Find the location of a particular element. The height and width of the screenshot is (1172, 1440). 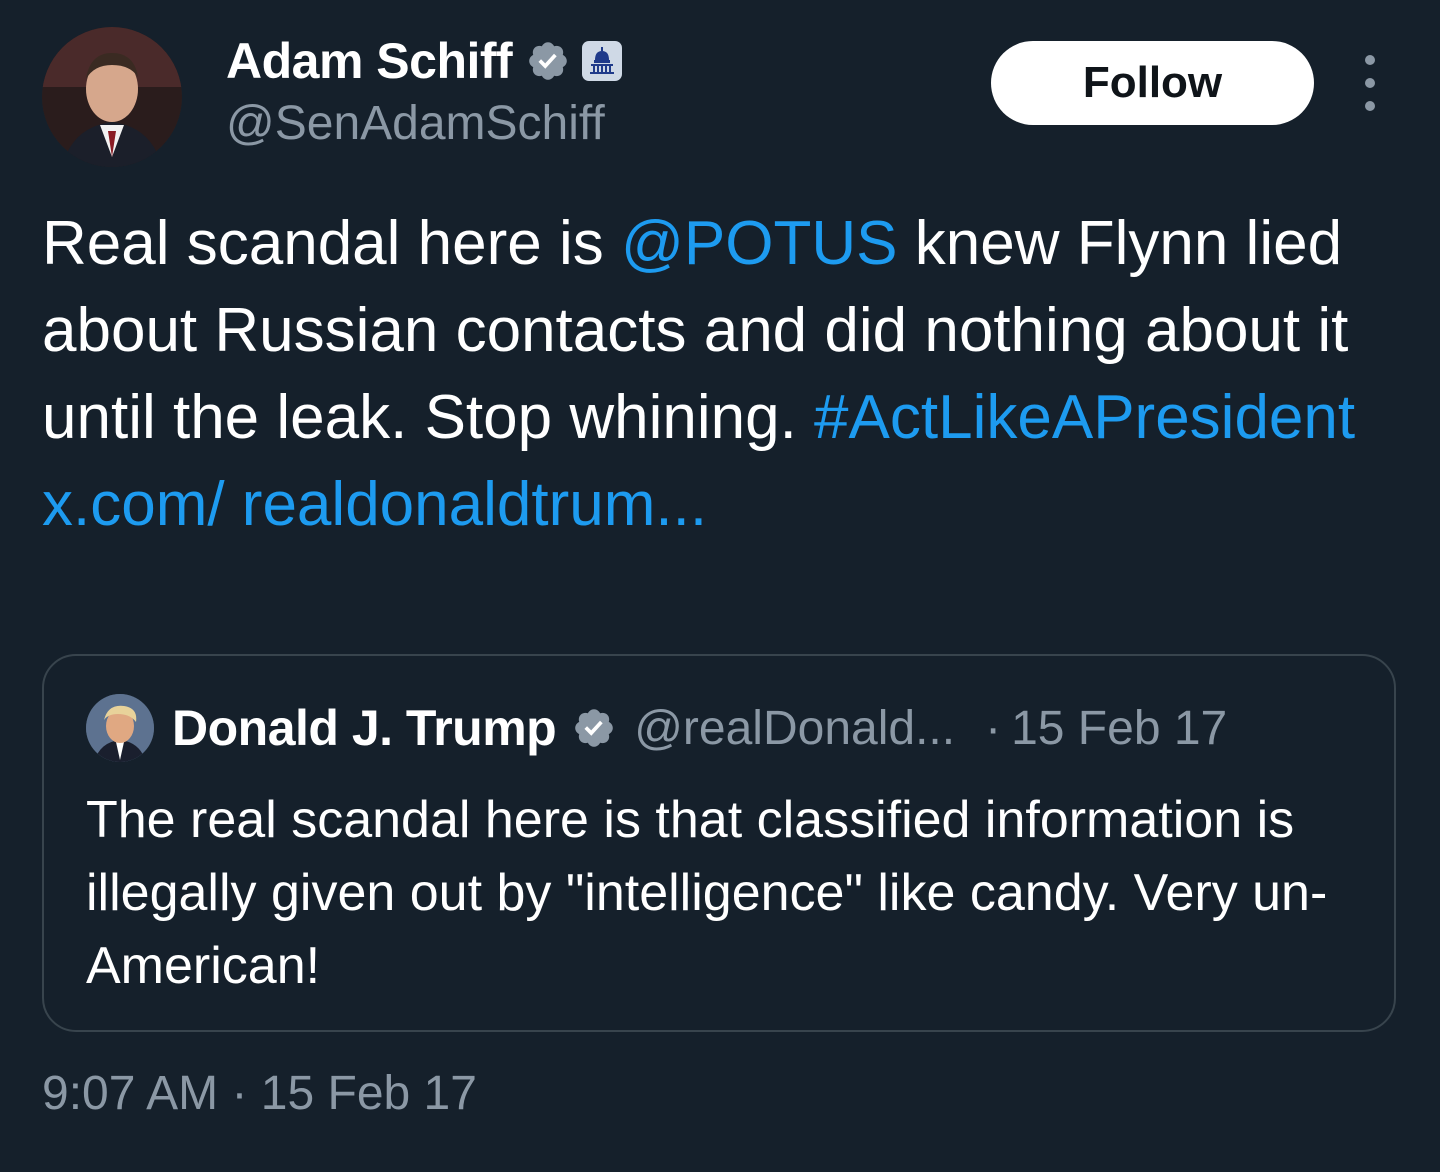

author-name: Adam Schiff is located at coordinates (369, 61).